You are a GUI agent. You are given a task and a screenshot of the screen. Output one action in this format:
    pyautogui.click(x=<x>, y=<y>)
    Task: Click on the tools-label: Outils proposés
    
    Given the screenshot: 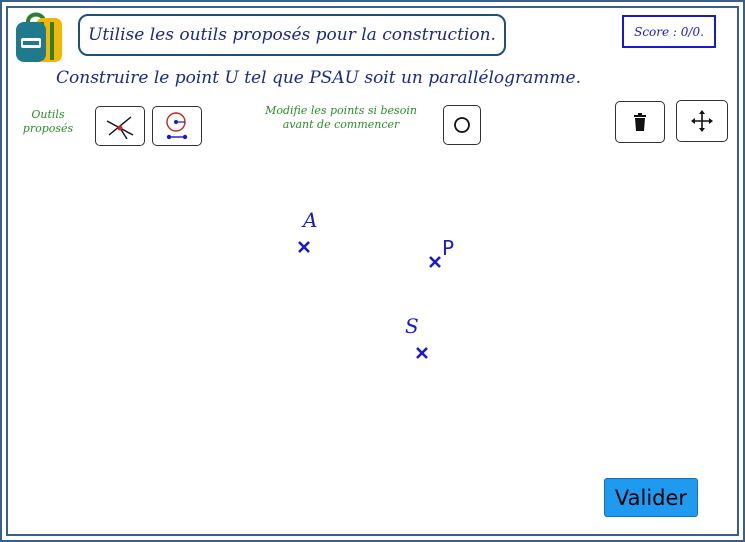 What is the action you would take?
    pyautogui.click(x=48, y=122)
    